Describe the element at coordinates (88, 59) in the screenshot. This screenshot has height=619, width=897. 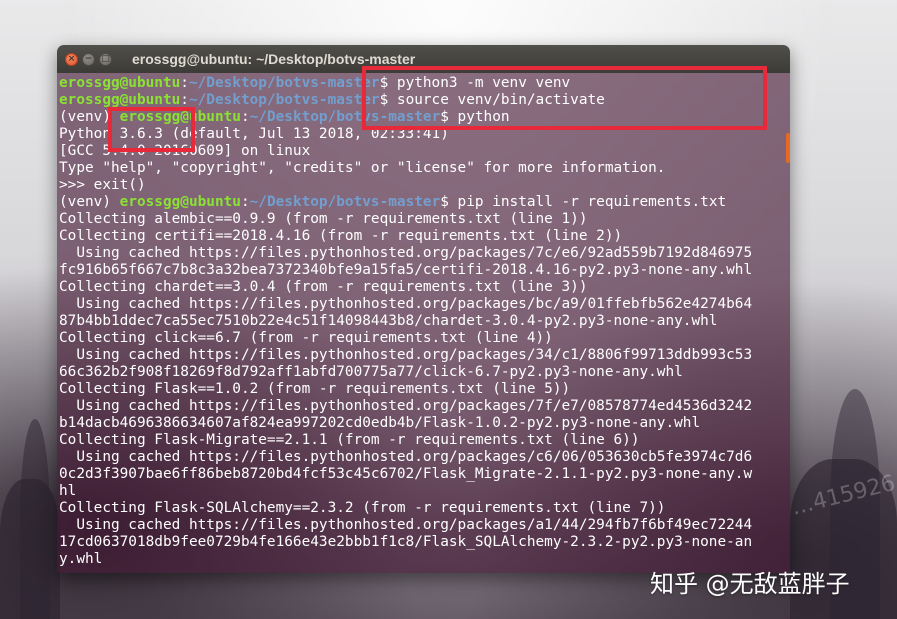
I see `minimize-icon: −` at that location.